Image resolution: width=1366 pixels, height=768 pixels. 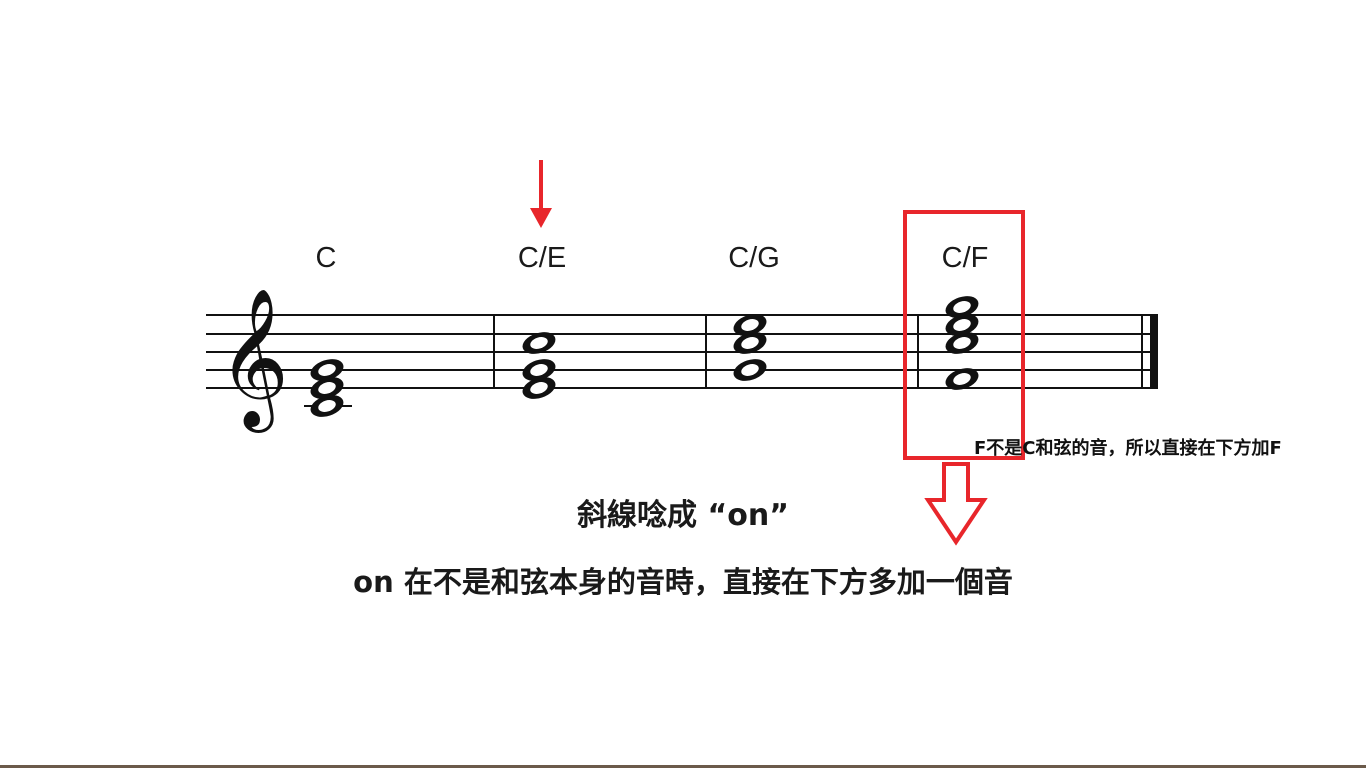 I want to click on caption-slash-reading: 斜線唸成 “on”, so click(x=683, y=515).